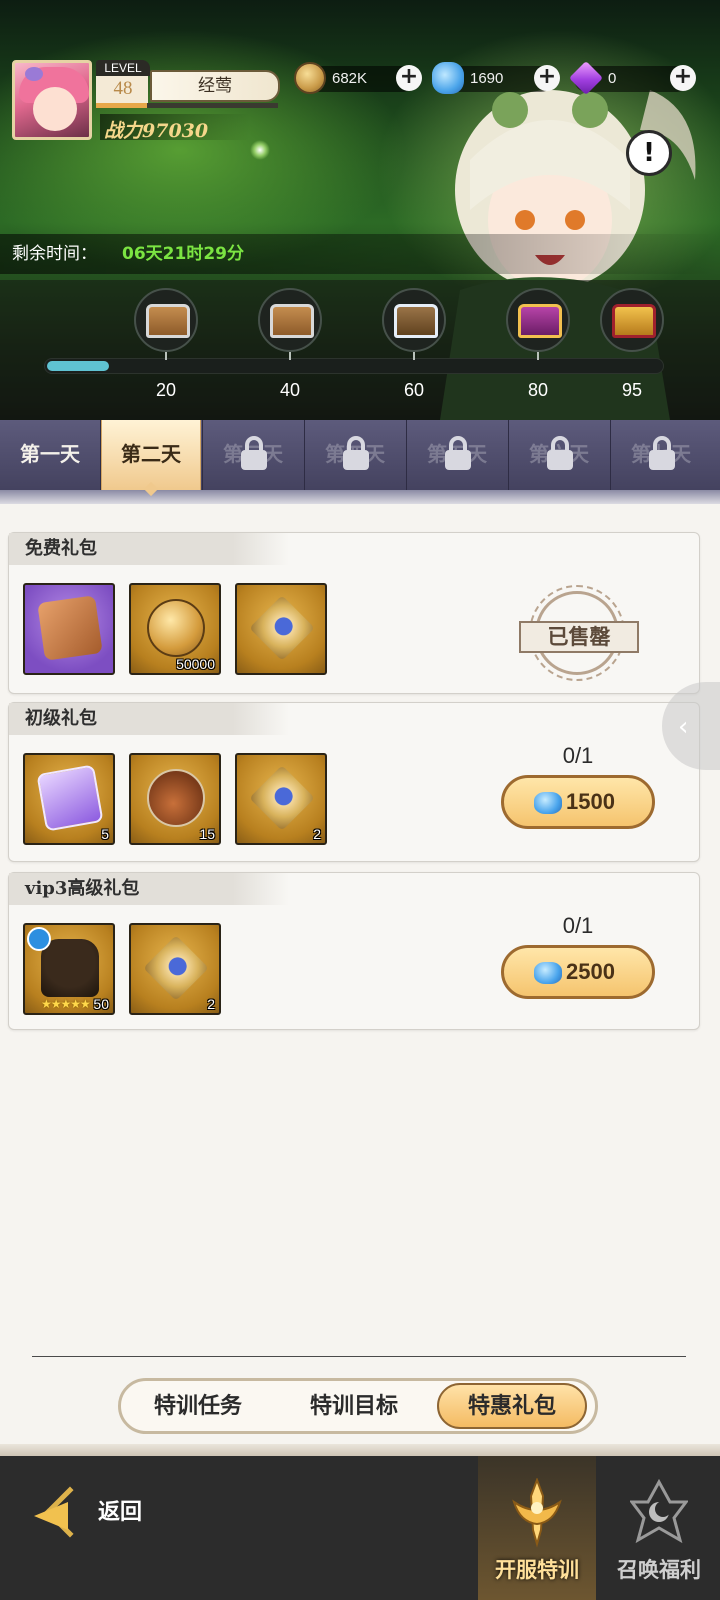 This screenshot has height=1600, width=720. Describe the element at coordinates (123, 88) in the screenshot. I see `player-level: 48` at that location.